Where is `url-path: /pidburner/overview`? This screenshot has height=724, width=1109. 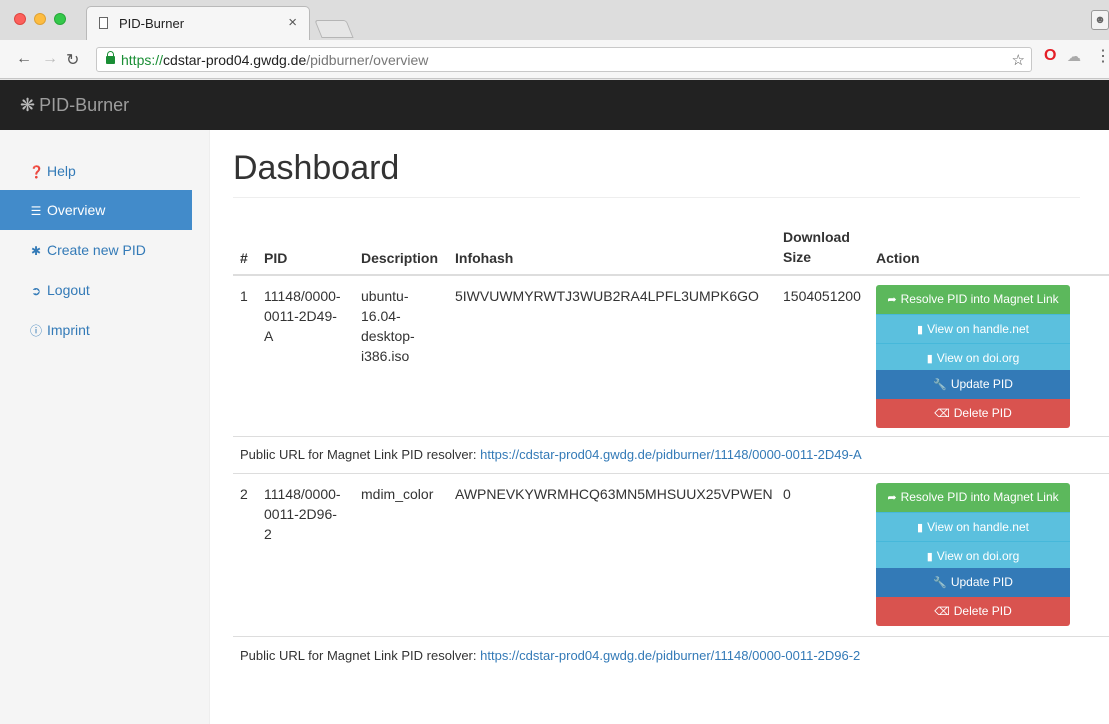 url-path: /pidburner/overview is located at coordinates (367, 60).